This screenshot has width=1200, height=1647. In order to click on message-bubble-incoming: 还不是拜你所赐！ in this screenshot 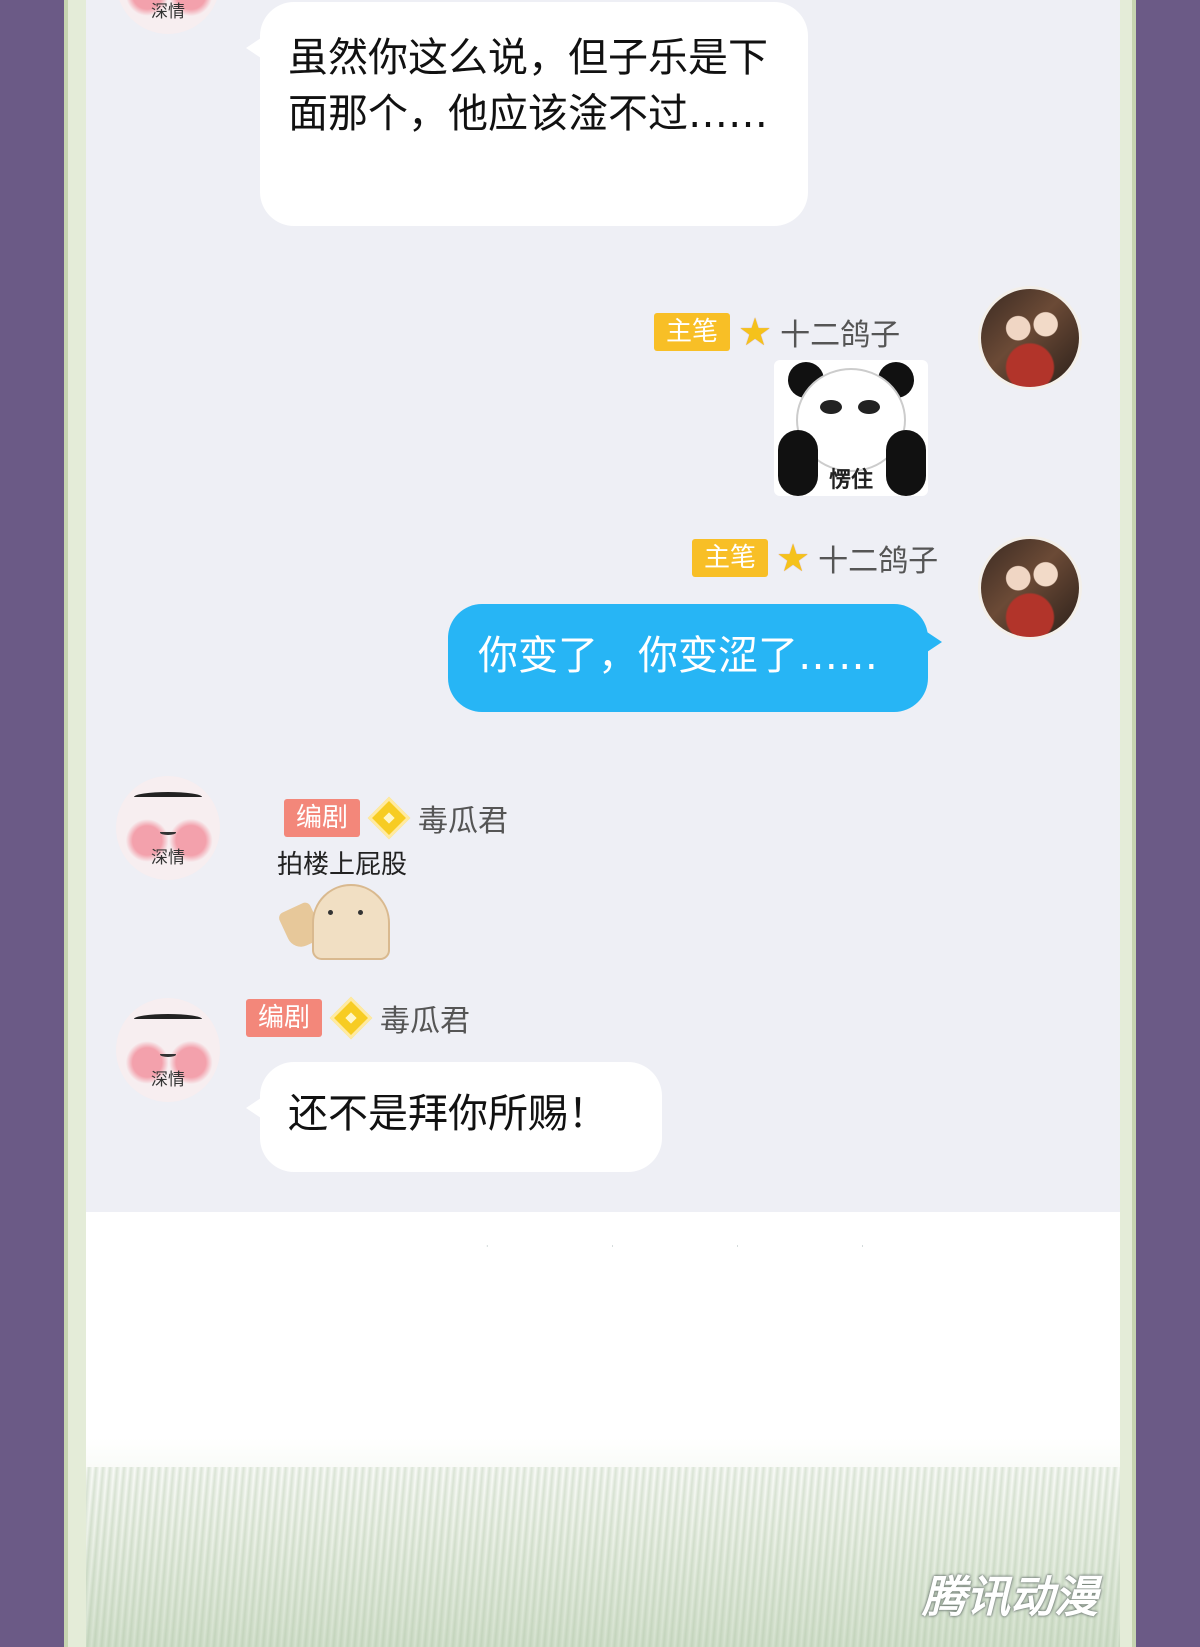, I will do `click(454, 1117)`.